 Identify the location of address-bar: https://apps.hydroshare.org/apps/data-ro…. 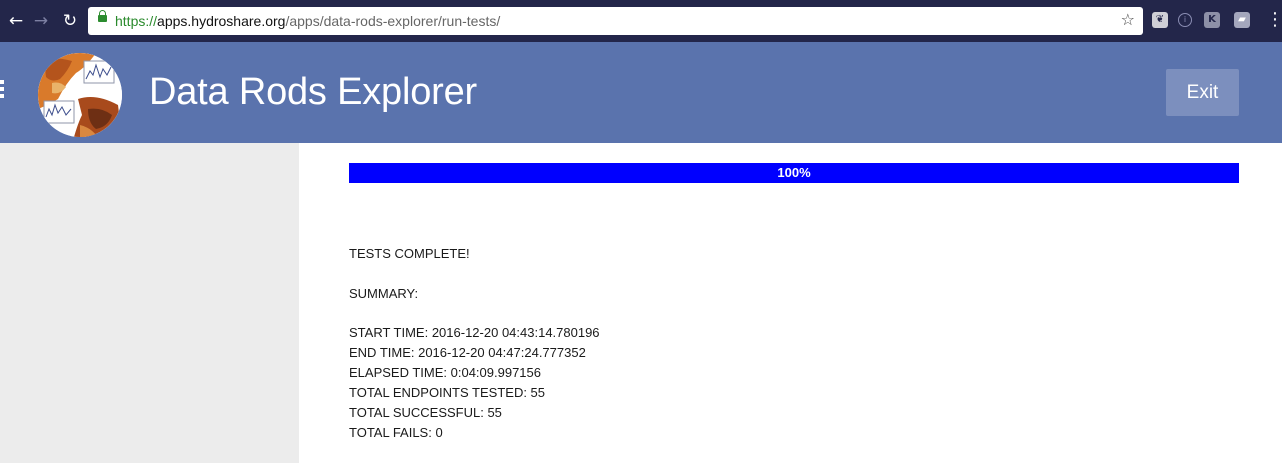
(615, 21).